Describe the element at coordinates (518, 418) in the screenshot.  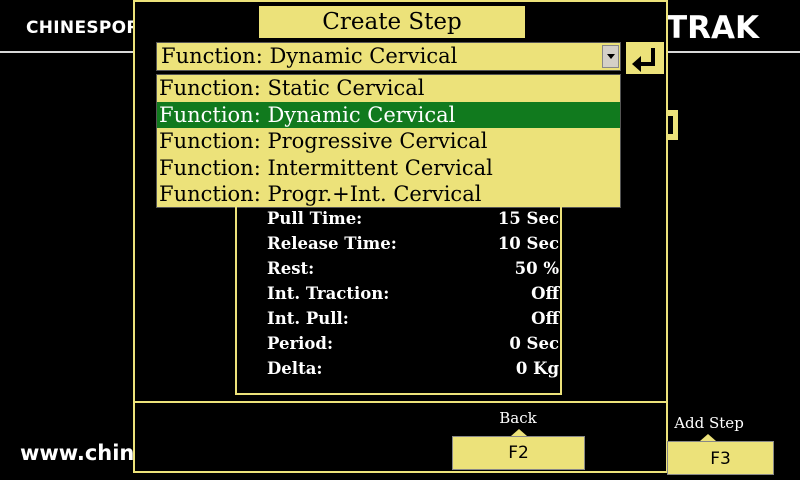
I see `back-label: Back` at that location.